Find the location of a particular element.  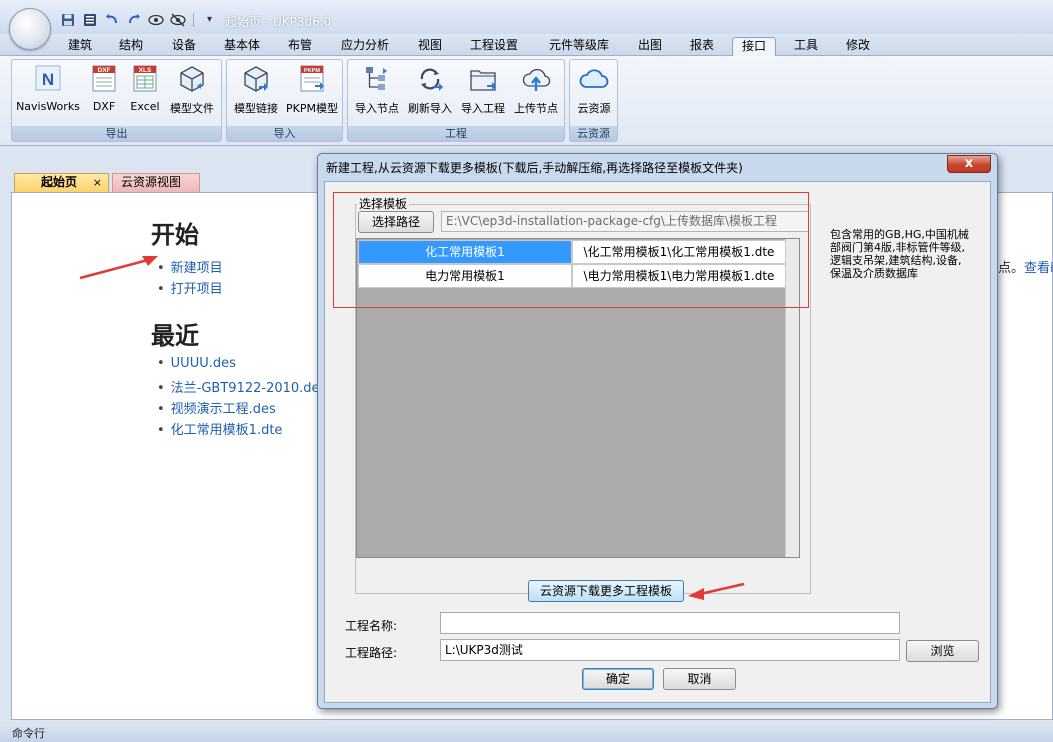

tab-component-grade-library: 元件等级库 is located at coordinates (579, 46).